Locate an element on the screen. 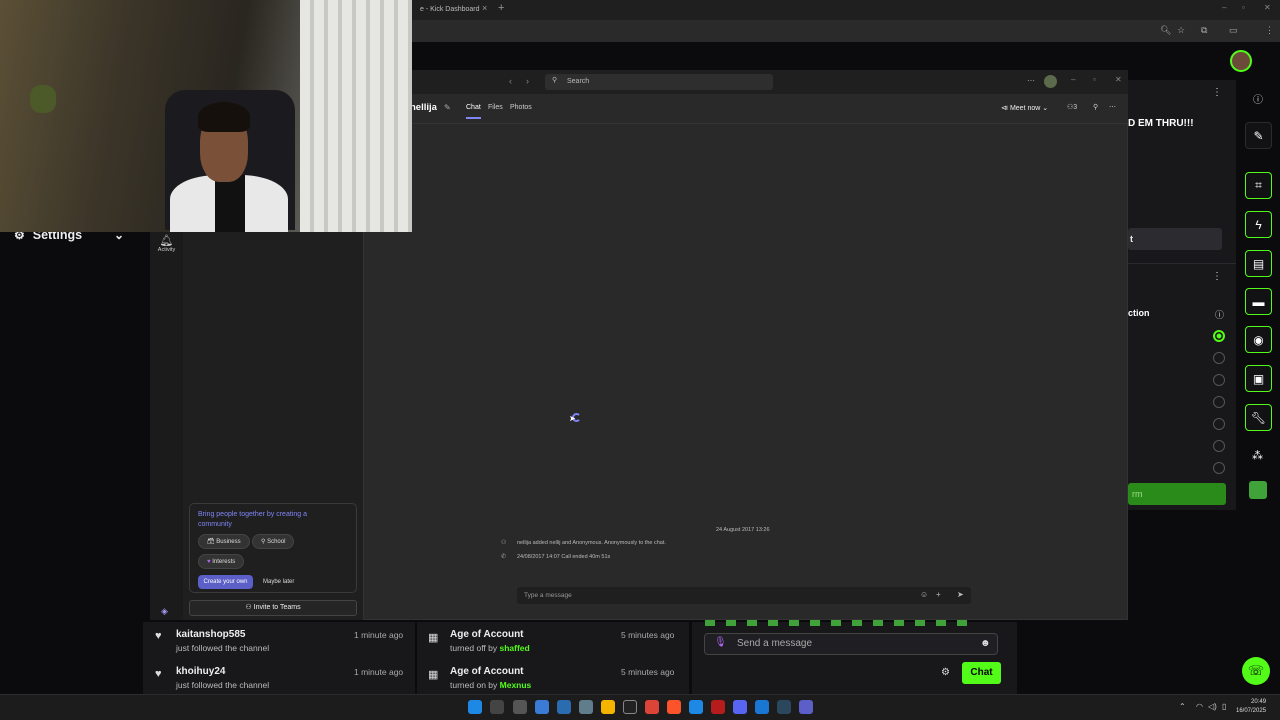  streamer-hair is located at coordinates (224, 117).